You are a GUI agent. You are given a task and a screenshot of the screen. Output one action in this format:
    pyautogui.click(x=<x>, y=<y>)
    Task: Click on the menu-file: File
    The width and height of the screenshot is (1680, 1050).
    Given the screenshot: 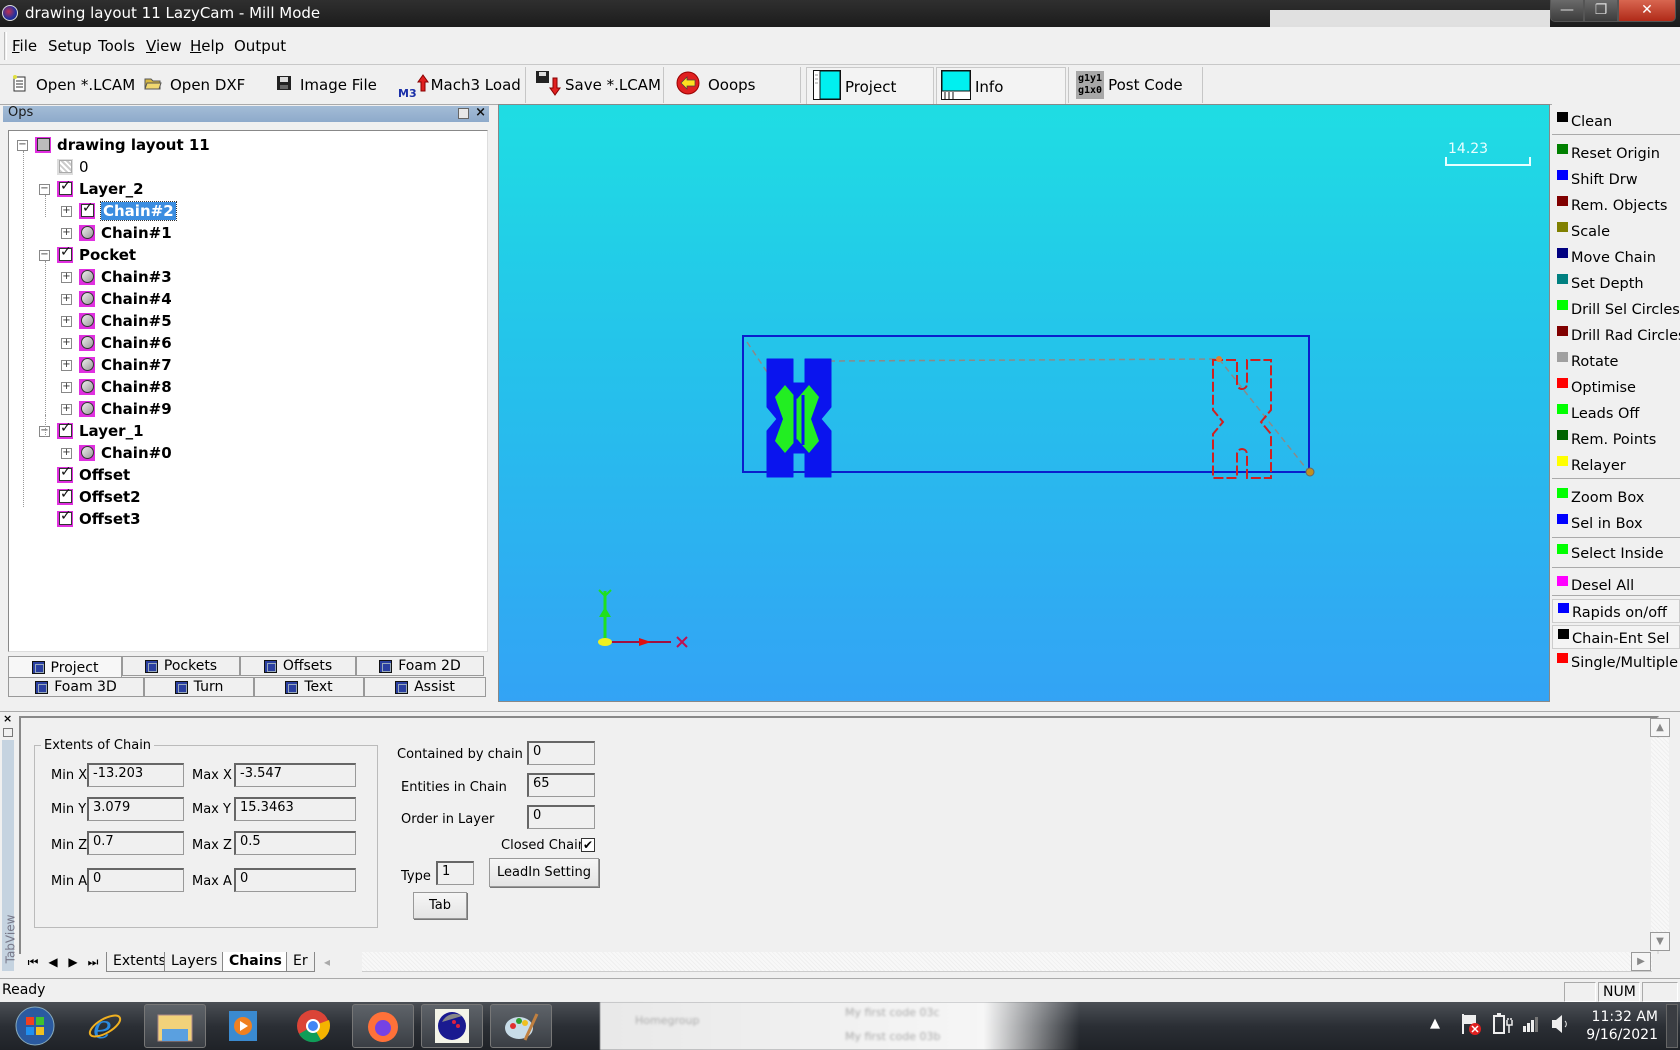 What is the action you would take?
    pyautogui.click(x=24, y=46)
    